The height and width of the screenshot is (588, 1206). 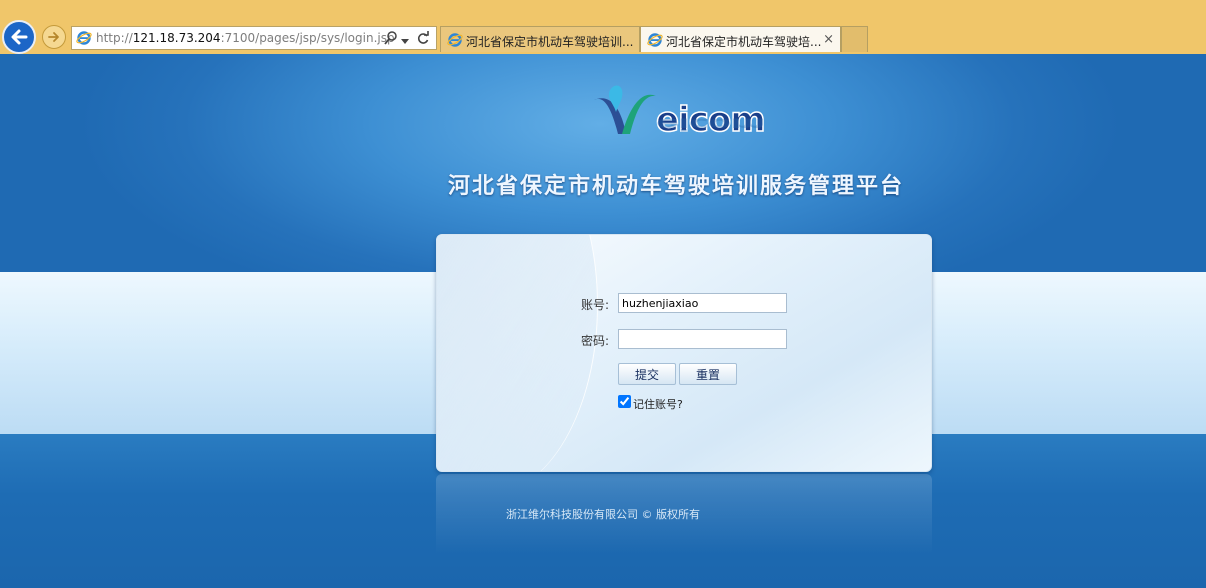 I want to click on weicom-logo-icon, so click(x=627, y=113).